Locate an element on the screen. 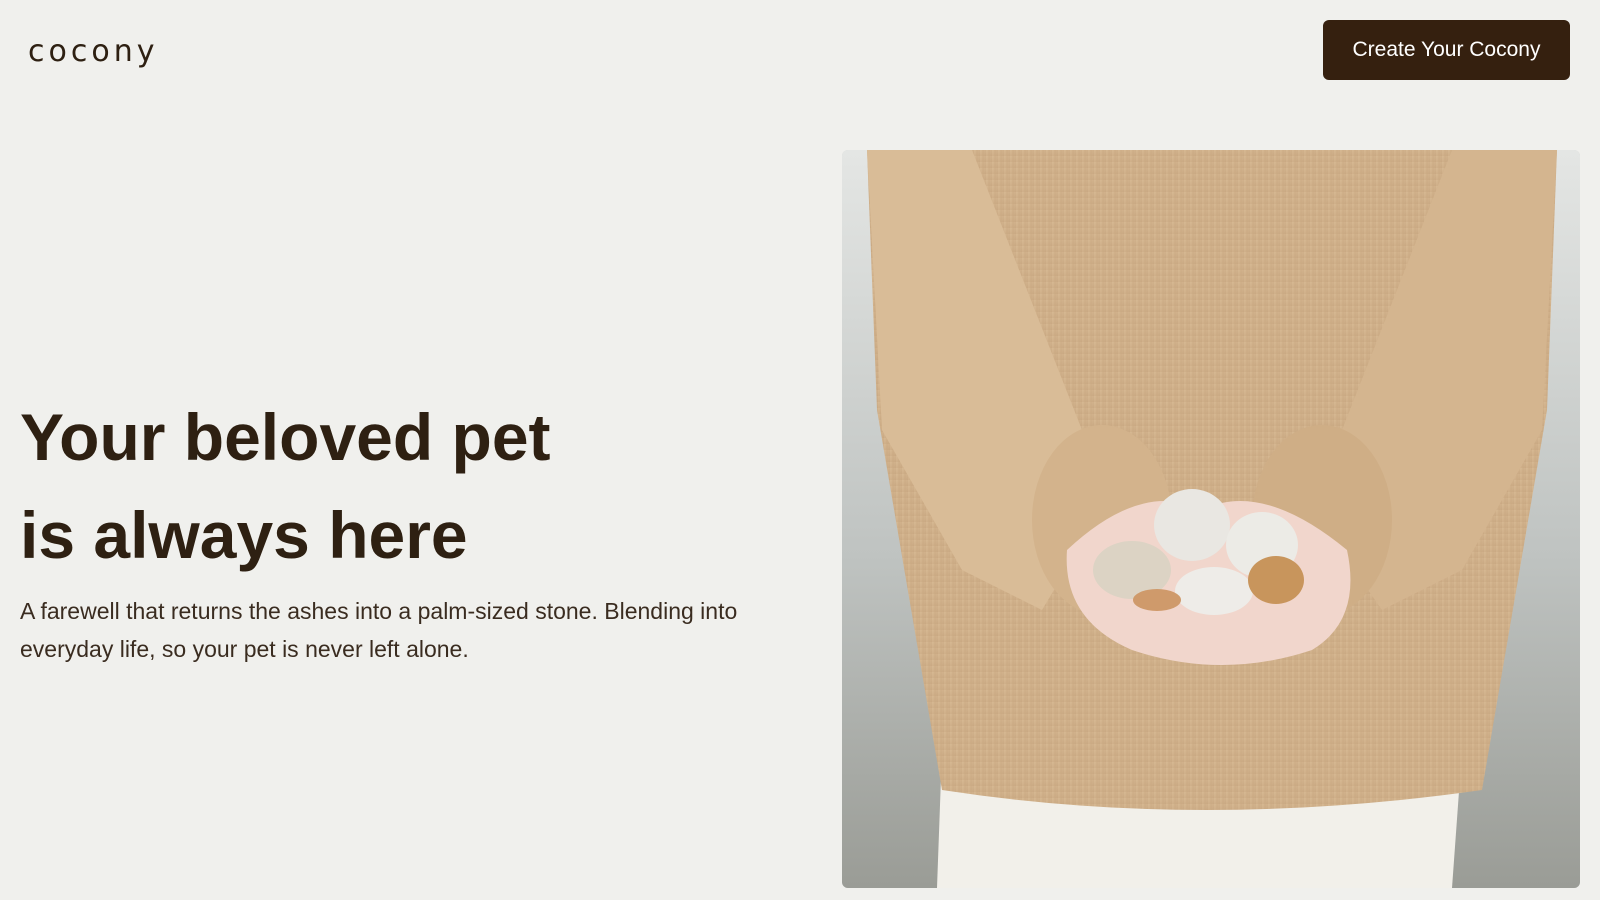 This screenshot has width=1600, height=900. hero-title-line-2: is always here is located at coordinates (244, 535).